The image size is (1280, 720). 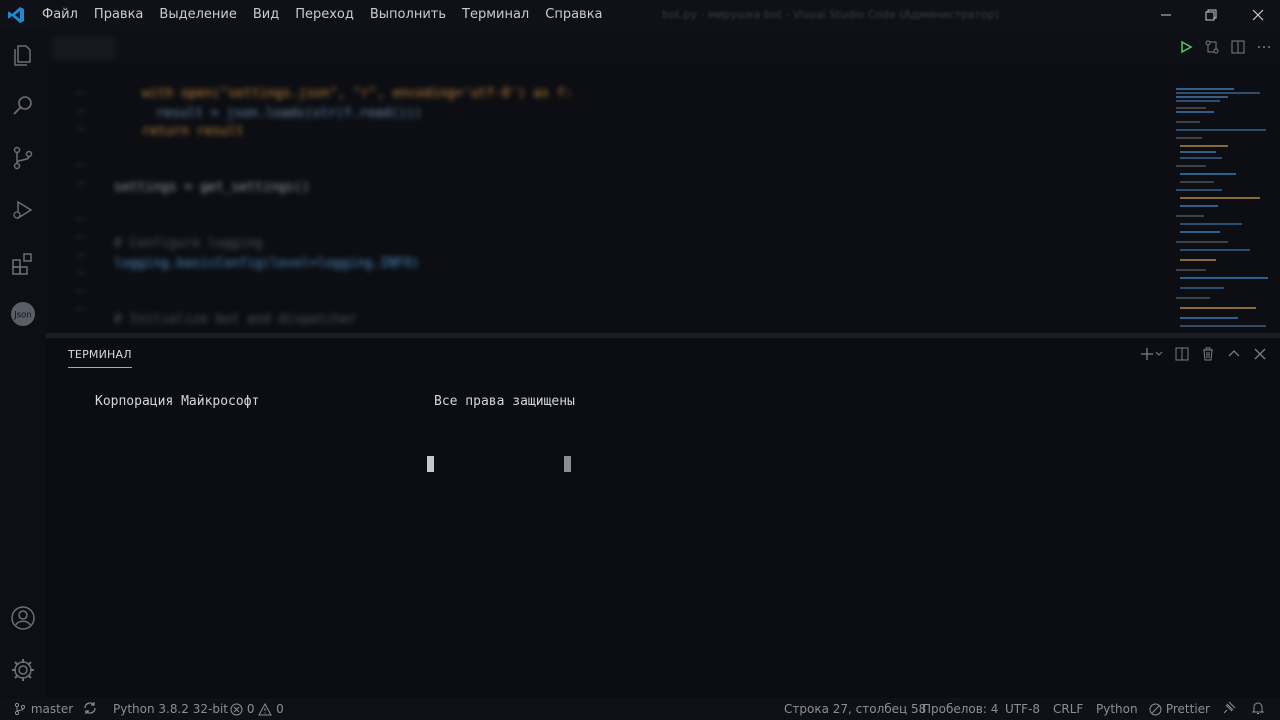 I want to click on git-branch-icon, so click(x=20, y=709).